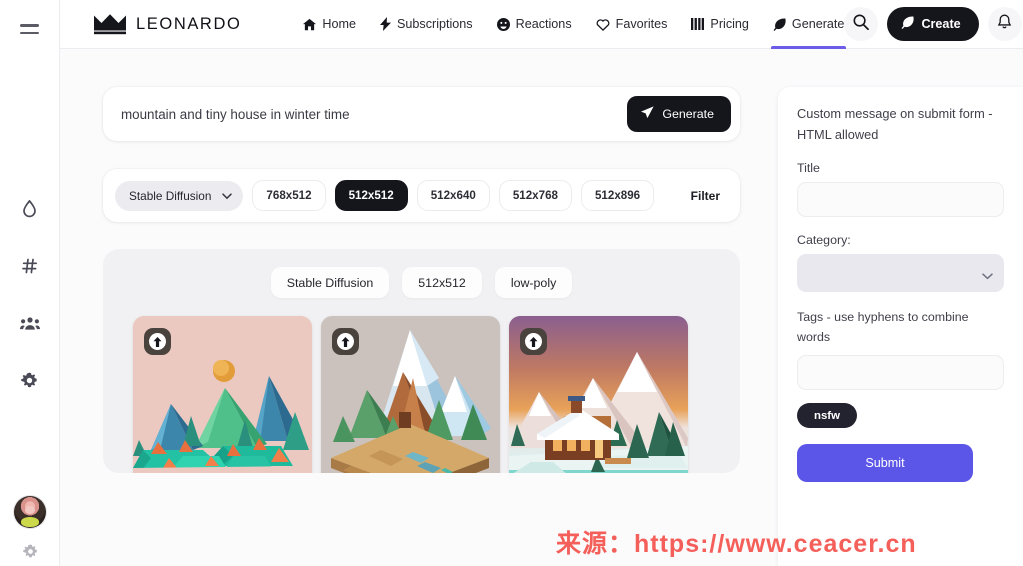 This screenshot has width=1023, height=566. I want to click on title-label: Title, so click(808, 168).